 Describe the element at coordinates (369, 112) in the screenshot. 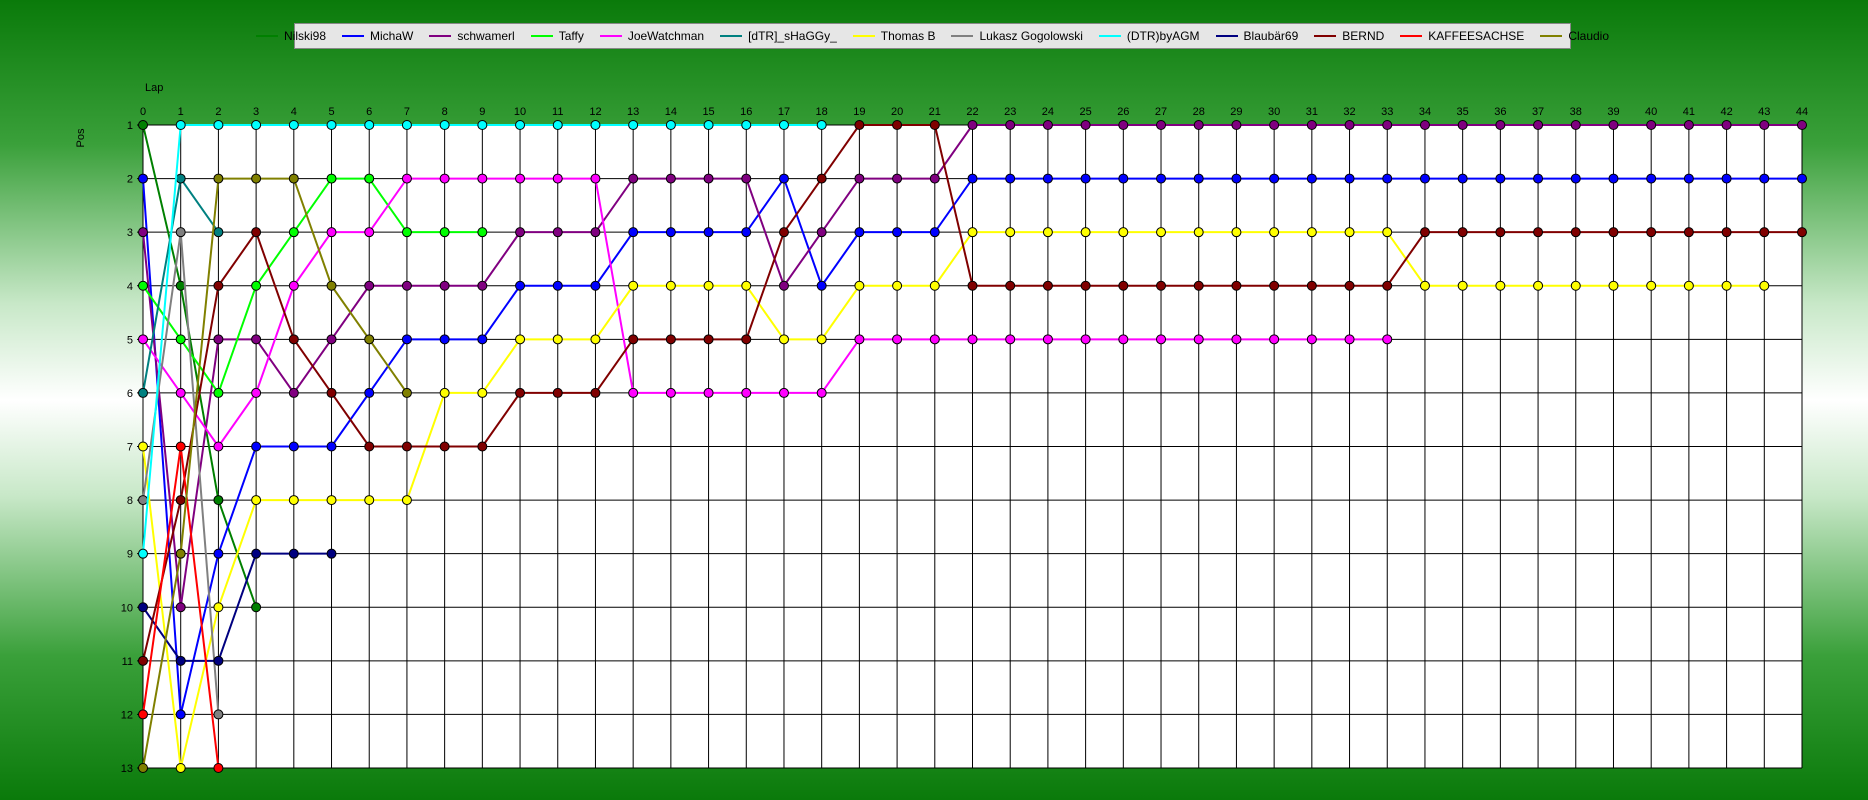

I see `x-tick-label: 6` at that location.